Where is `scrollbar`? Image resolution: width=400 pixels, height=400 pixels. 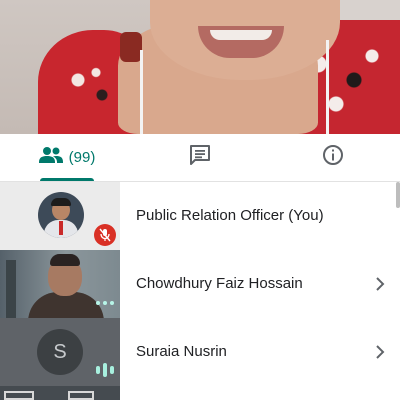
scrollbar is located at coordinates (398, 195).